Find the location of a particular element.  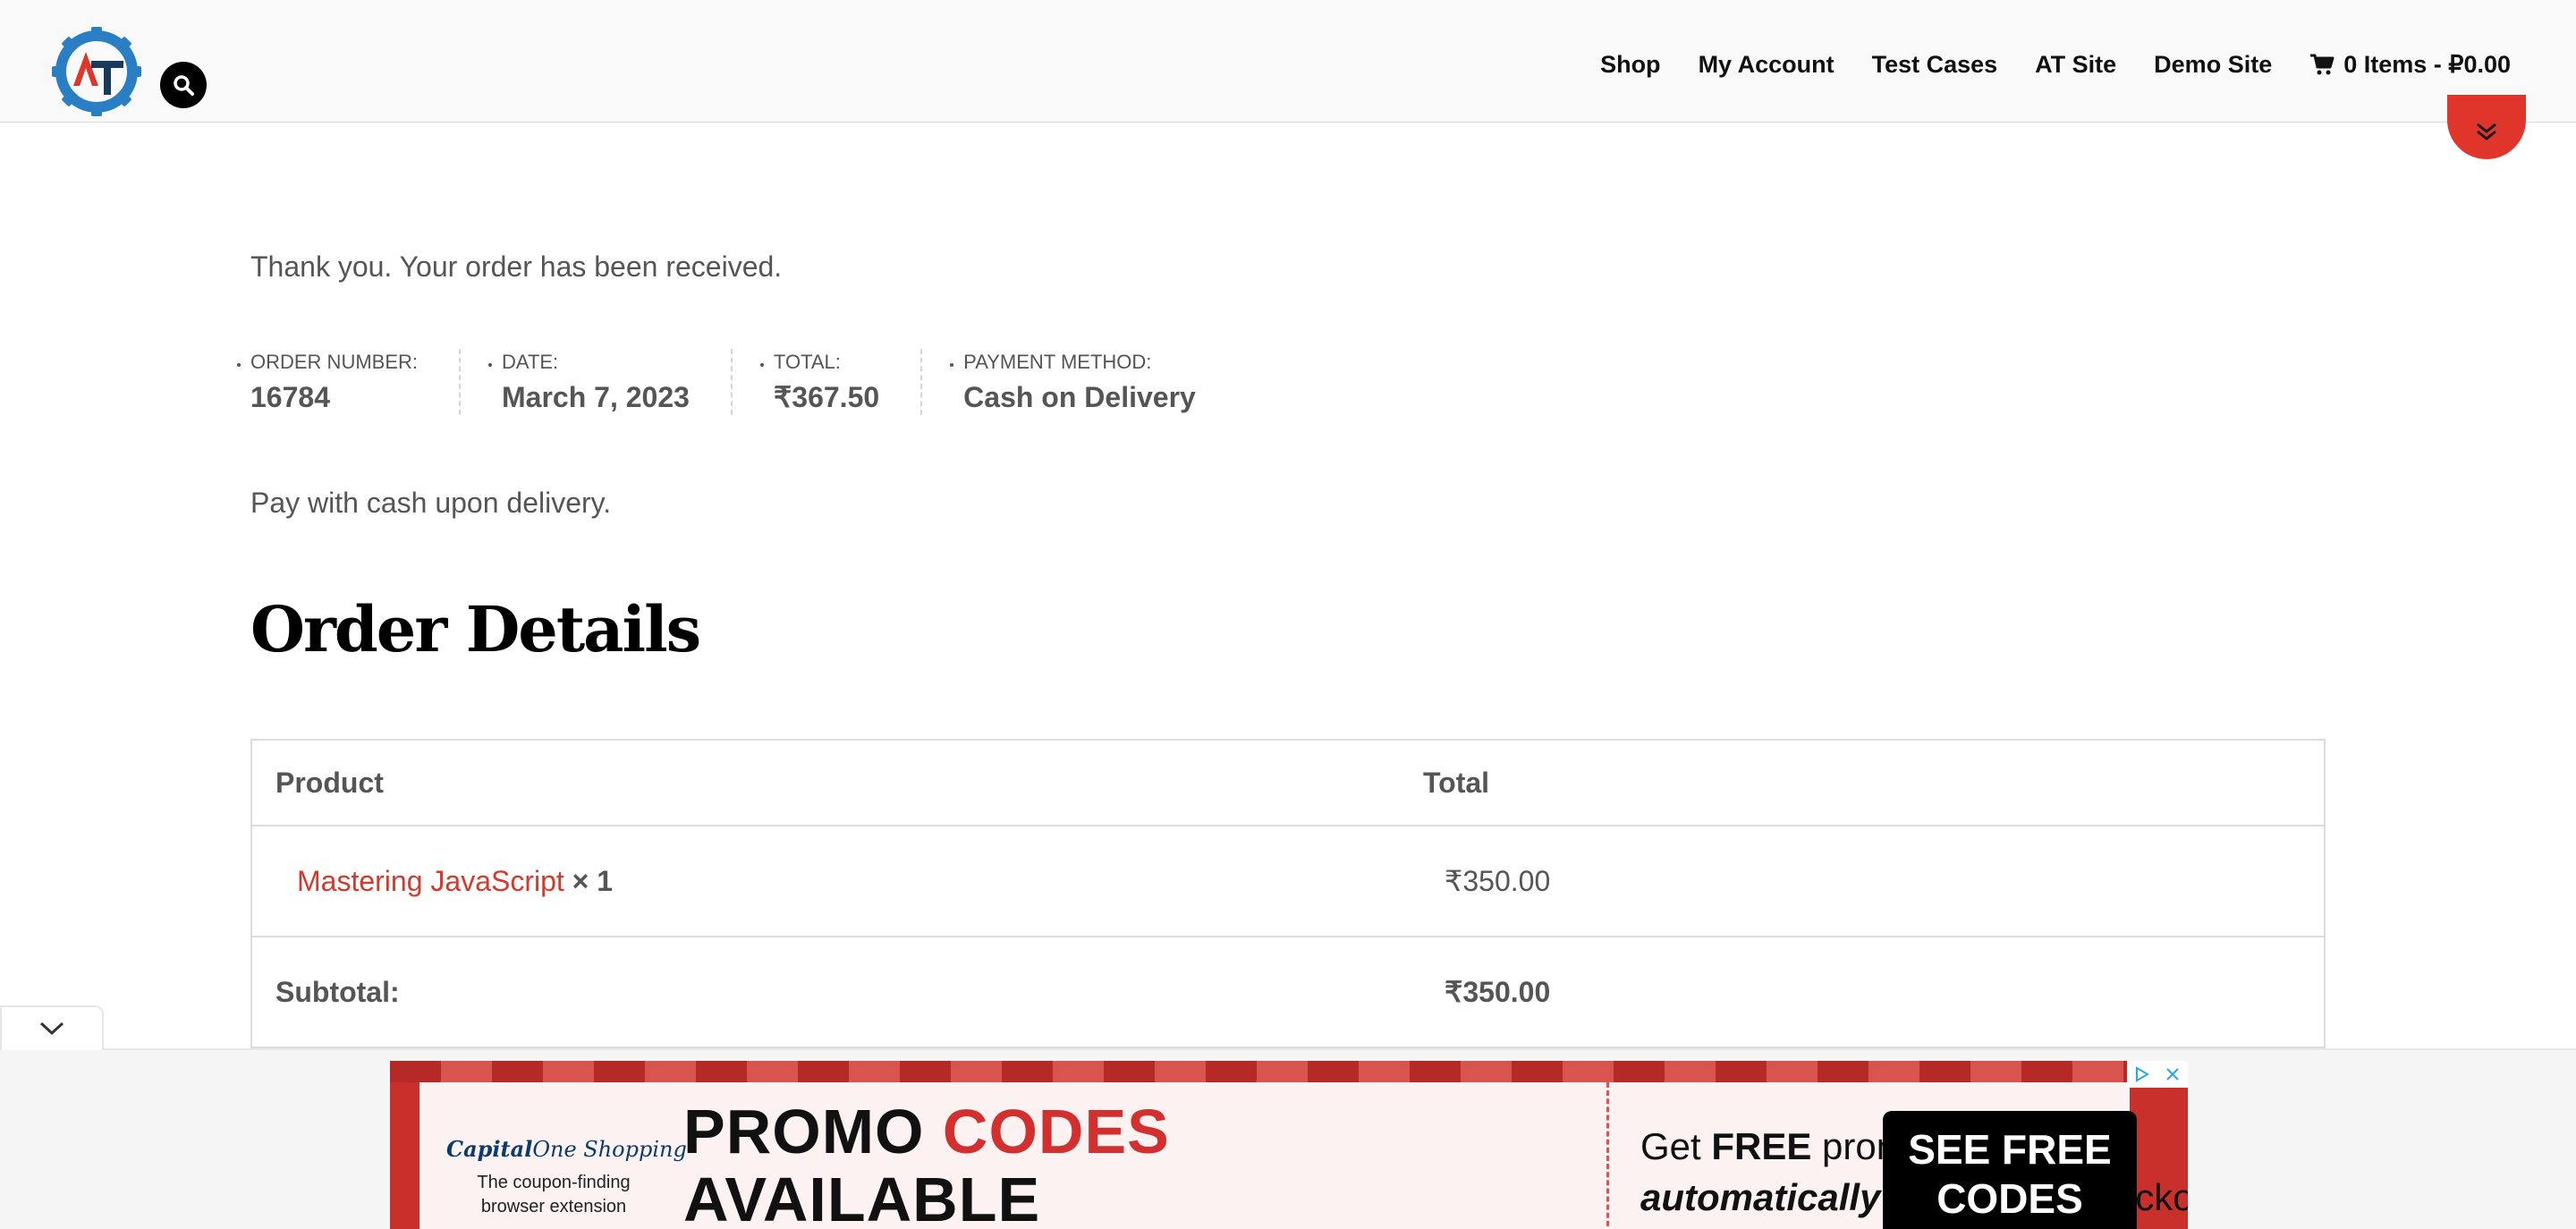

column-header-total: Total is located at coordinates (1456, 782).